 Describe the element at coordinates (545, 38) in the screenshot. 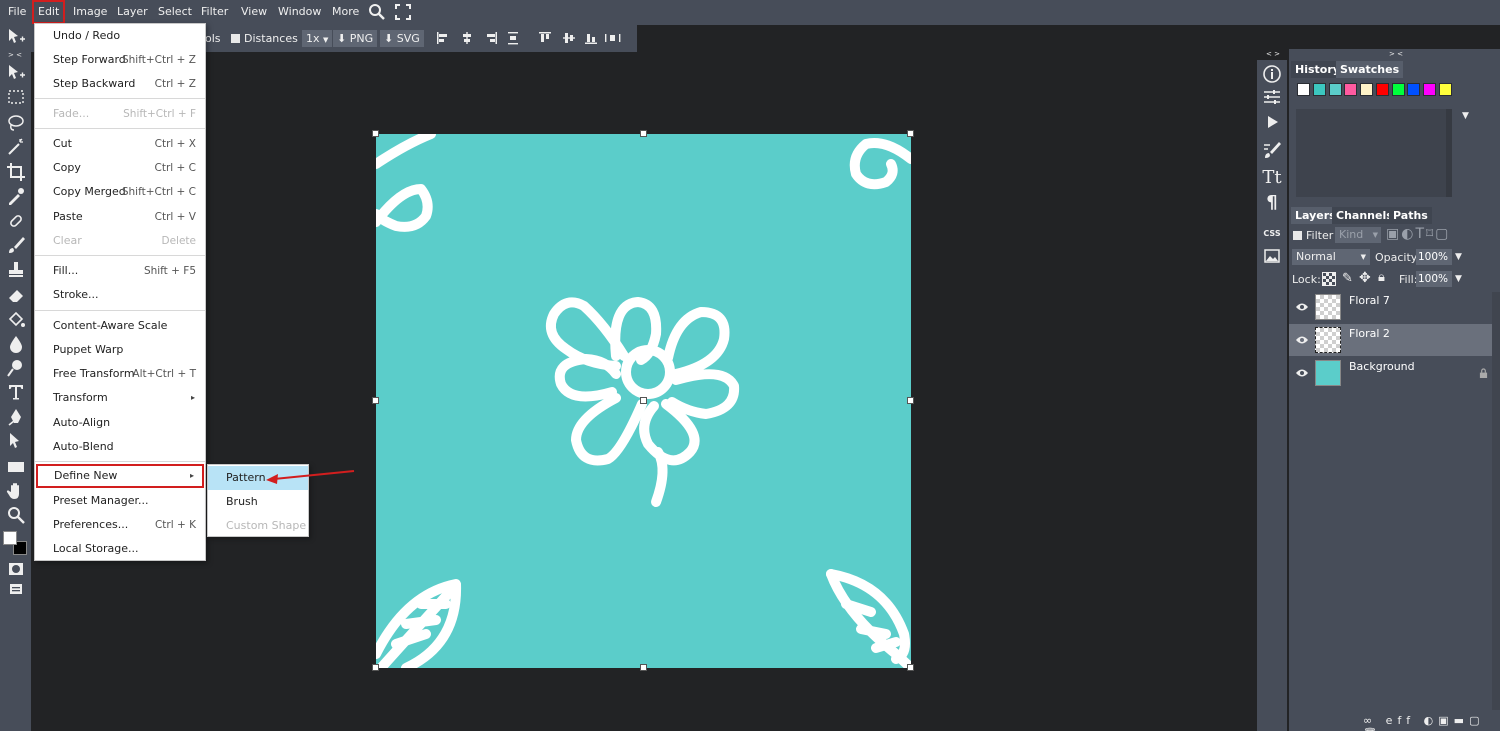

I see `align-top-icon` at that location.